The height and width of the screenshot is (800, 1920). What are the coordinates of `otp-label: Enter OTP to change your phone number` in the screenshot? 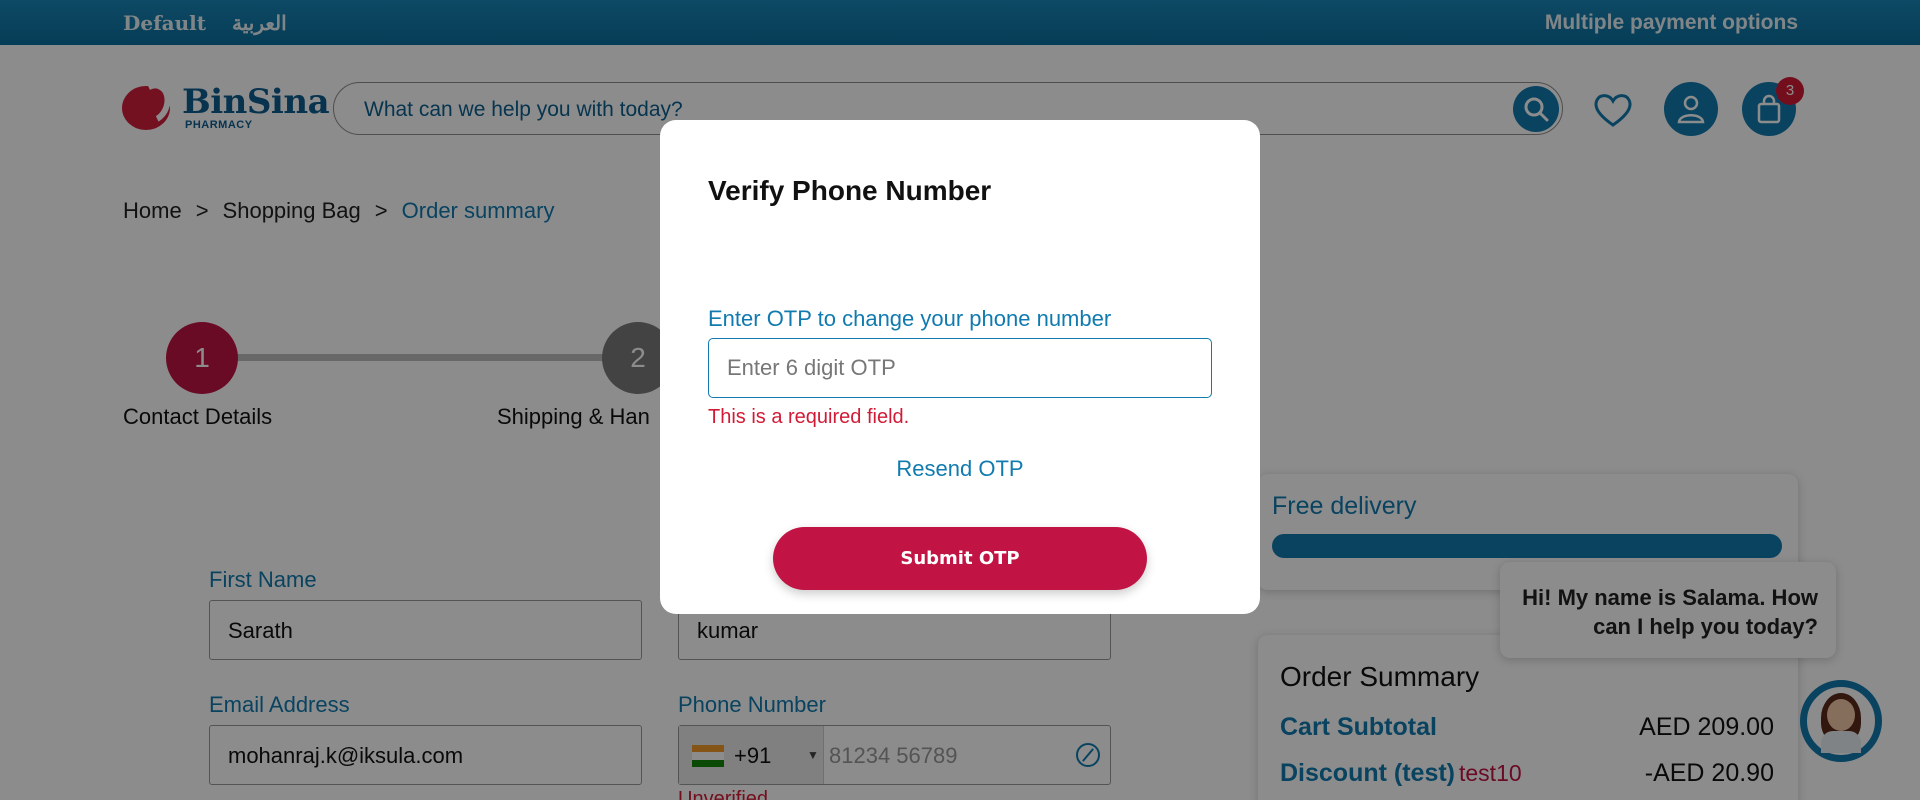 It's located at (910, 318).